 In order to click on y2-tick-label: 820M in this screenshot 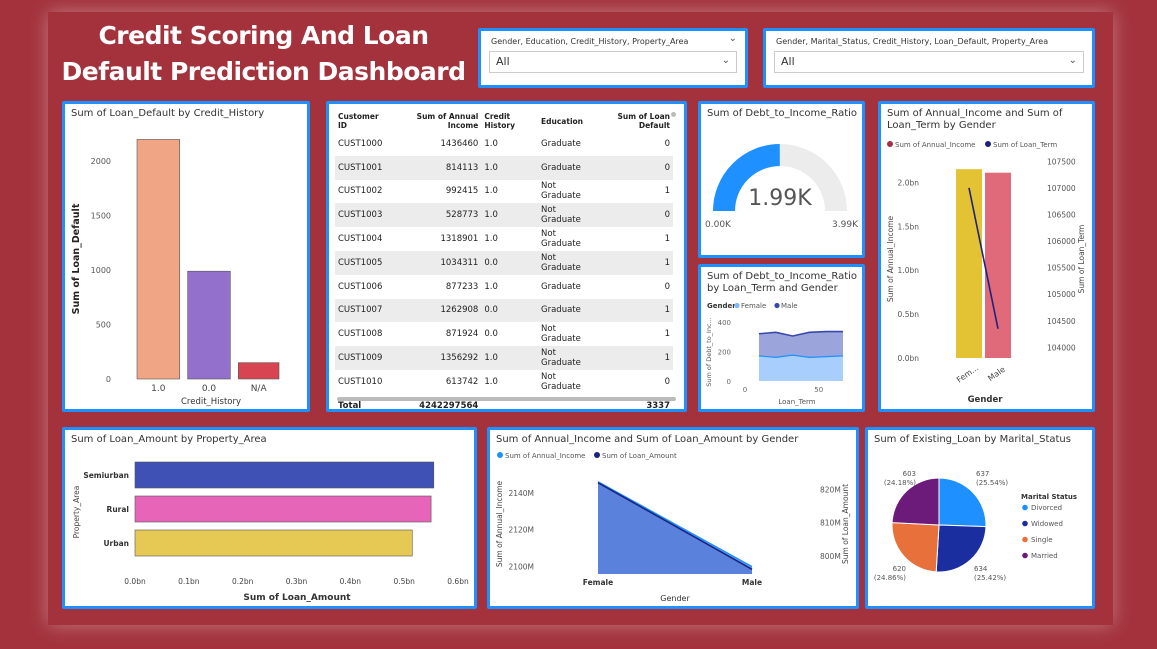, I will do `click(830, 489)`.